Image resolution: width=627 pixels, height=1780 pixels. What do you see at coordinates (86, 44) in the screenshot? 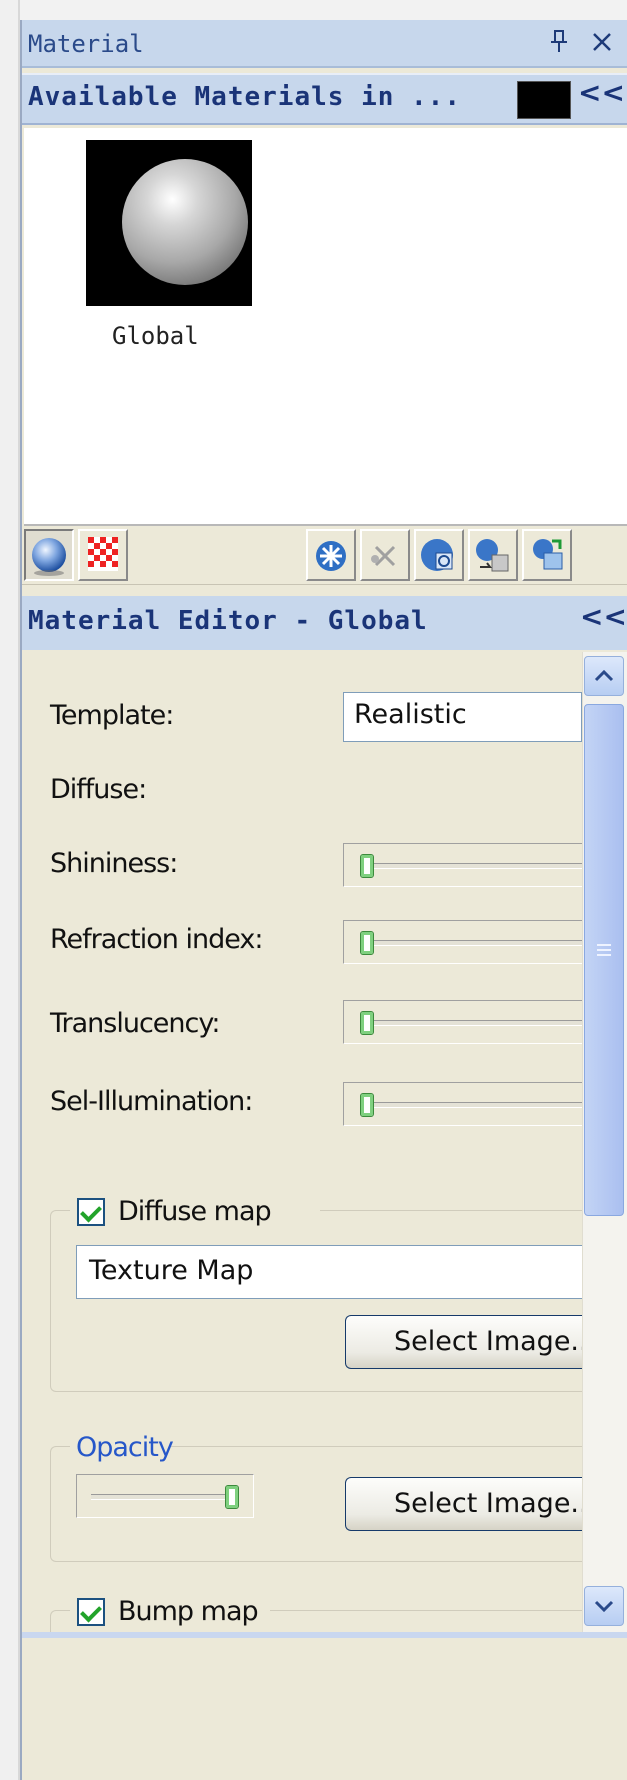
I see `palette-title: Material` at bounding box center [86, 44].